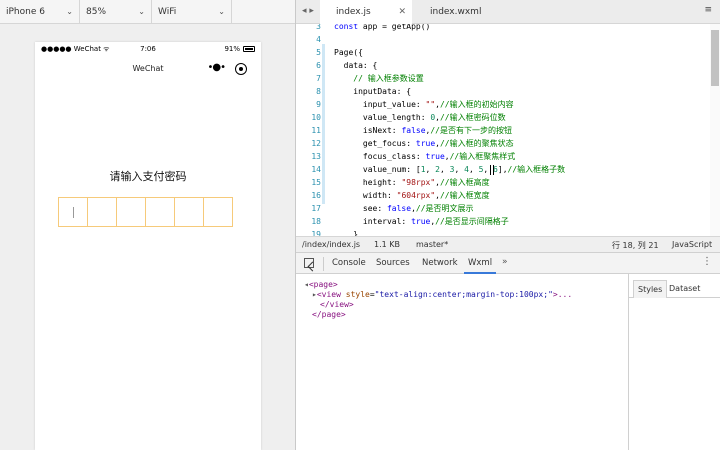 Image resolution: width=720 pixels, height=450 pixels. I want to click on line-number: 18, so click(316, 221).